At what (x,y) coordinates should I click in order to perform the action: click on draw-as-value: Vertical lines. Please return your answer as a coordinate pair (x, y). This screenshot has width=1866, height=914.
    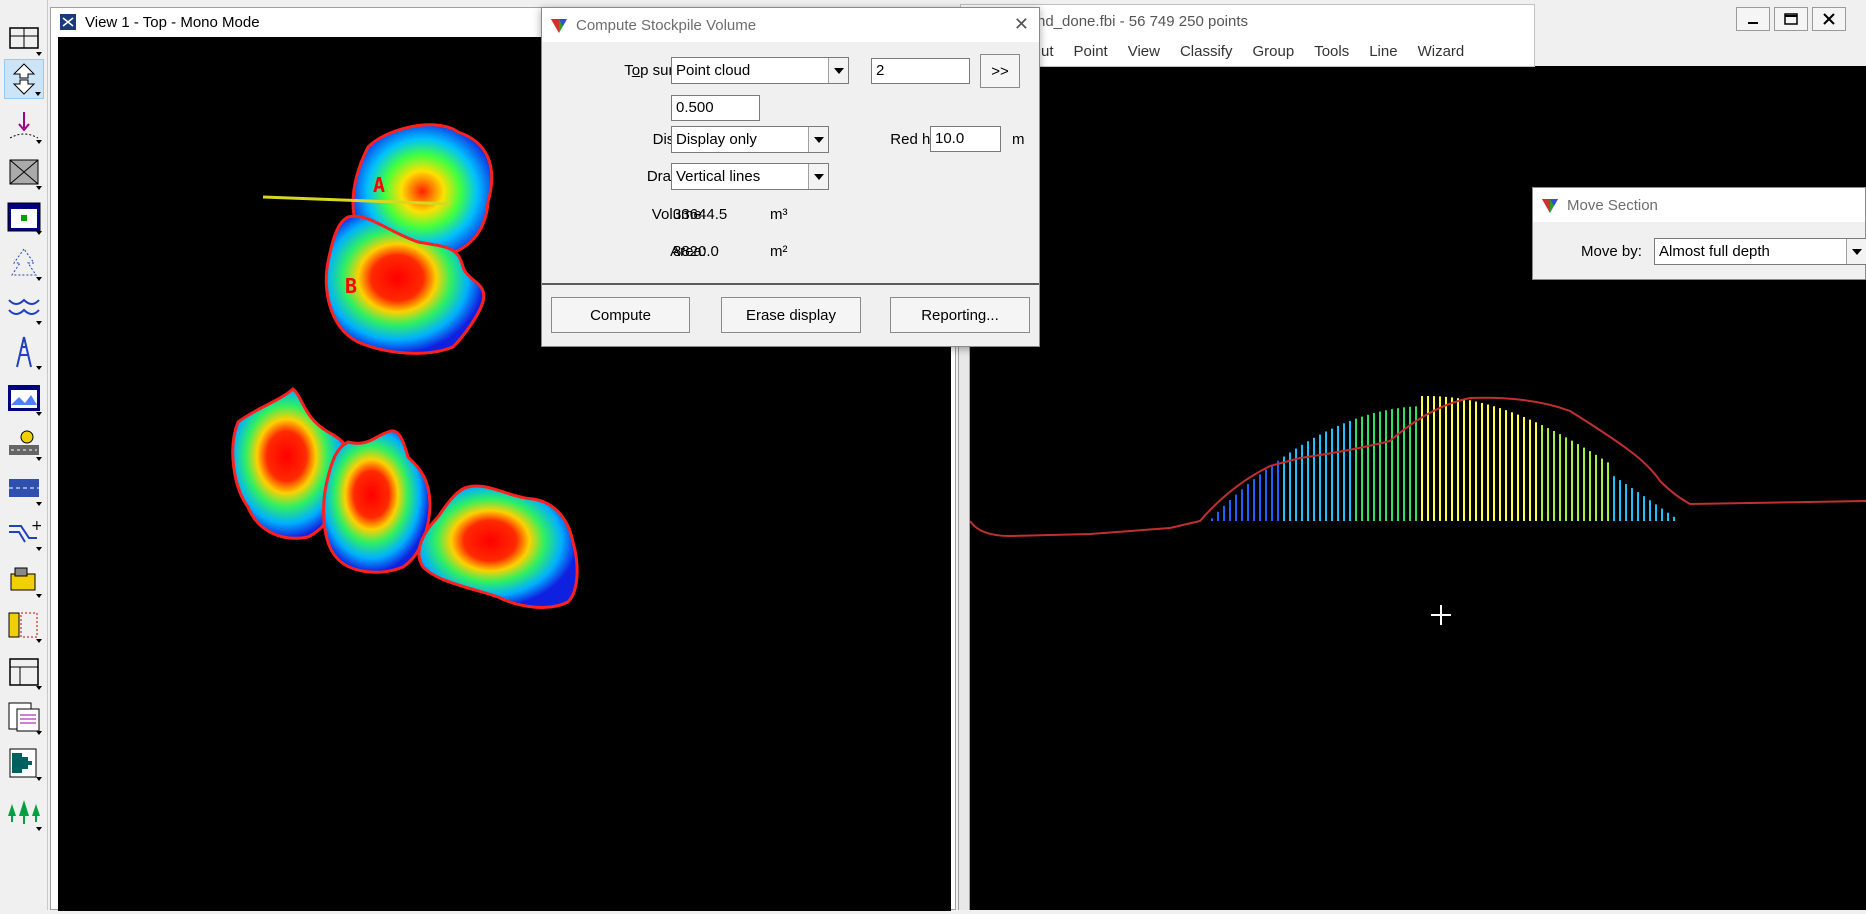
    Looking at the image, I should click on (718, 176).